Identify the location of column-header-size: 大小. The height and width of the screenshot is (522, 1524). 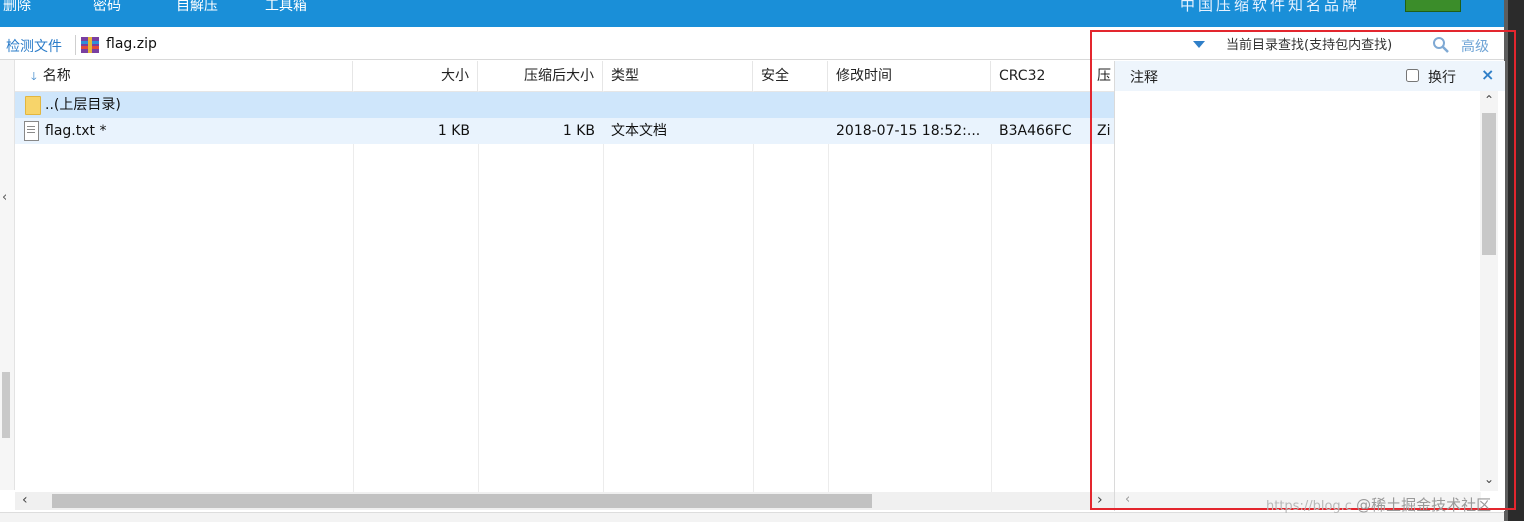
(415, 76).